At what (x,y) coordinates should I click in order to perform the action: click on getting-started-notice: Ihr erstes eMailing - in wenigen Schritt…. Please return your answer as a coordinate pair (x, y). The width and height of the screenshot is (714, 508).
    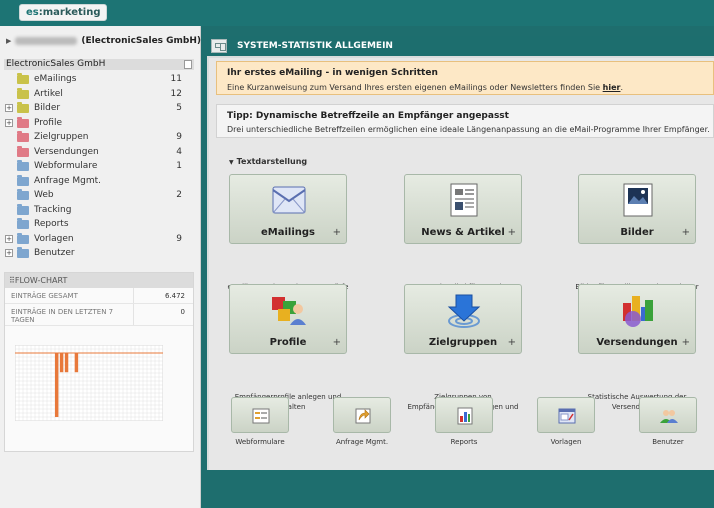
    Looking at the image, I should click on (465, 78).